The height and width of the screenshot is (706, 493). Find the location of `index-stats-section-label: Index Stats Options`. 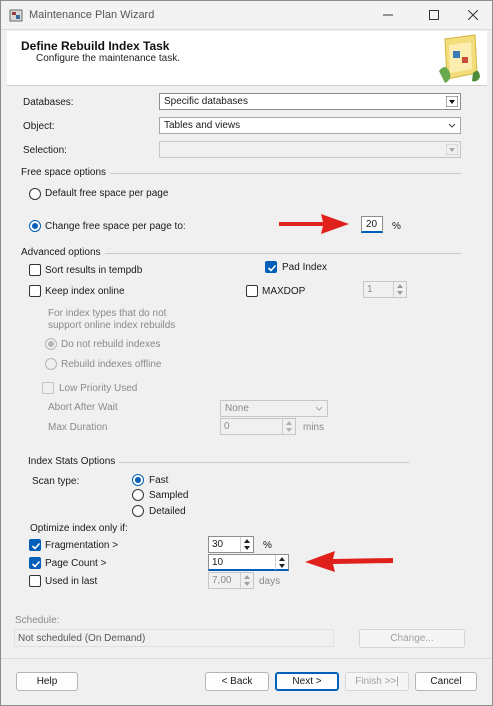

index-stats-section-label: Index Stats Options is located at coordinates (74, 461).